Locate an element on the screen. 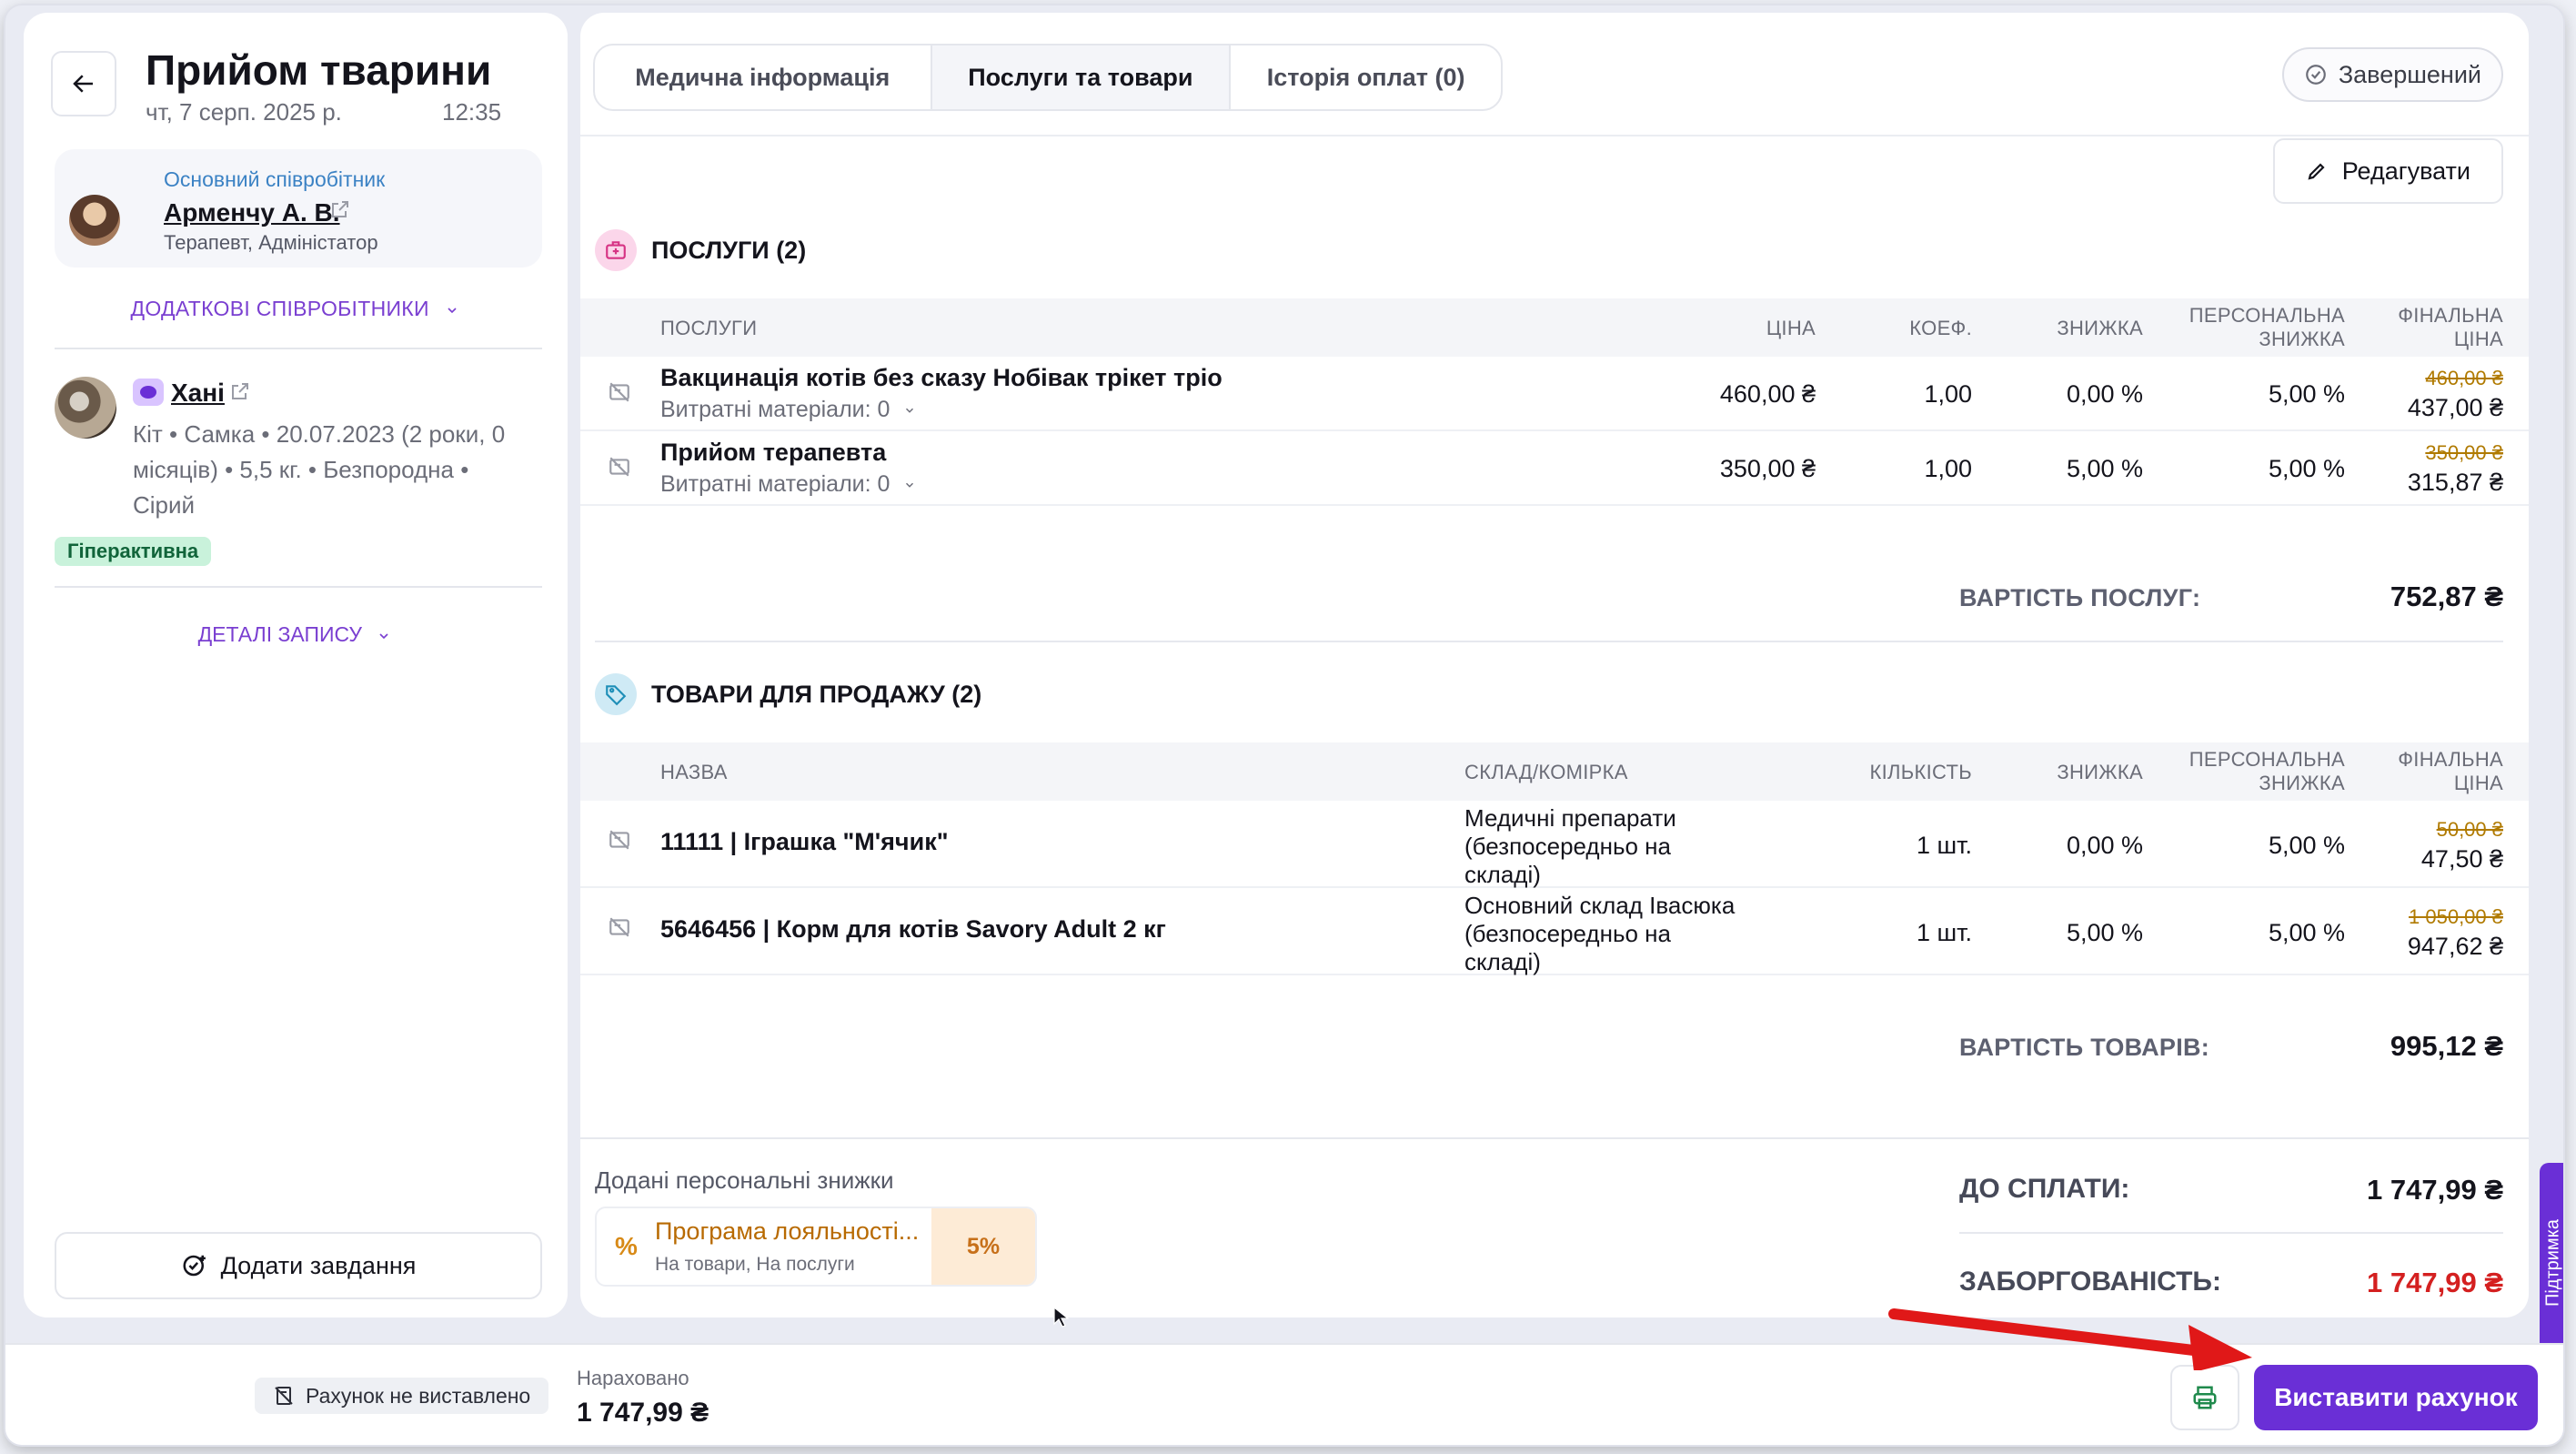  pet-name-link: Хані is located at coordinates (198, 393).